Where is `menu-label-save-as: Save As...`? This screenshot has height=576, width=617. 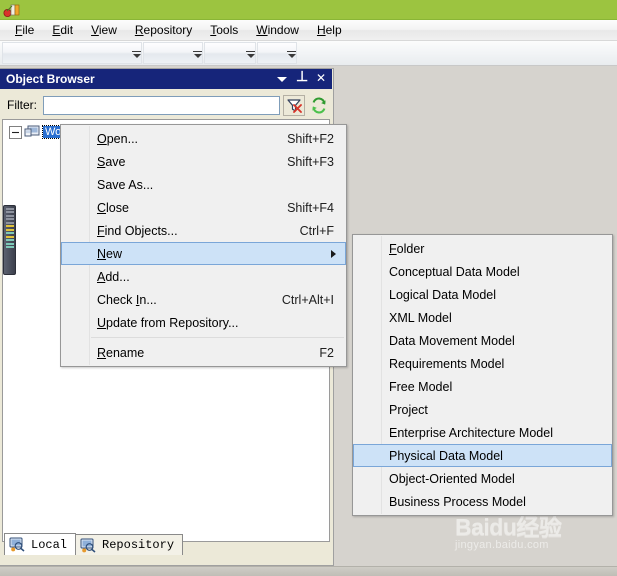 menu-label-save-as: Save As... is located at coordinates (125, 184).